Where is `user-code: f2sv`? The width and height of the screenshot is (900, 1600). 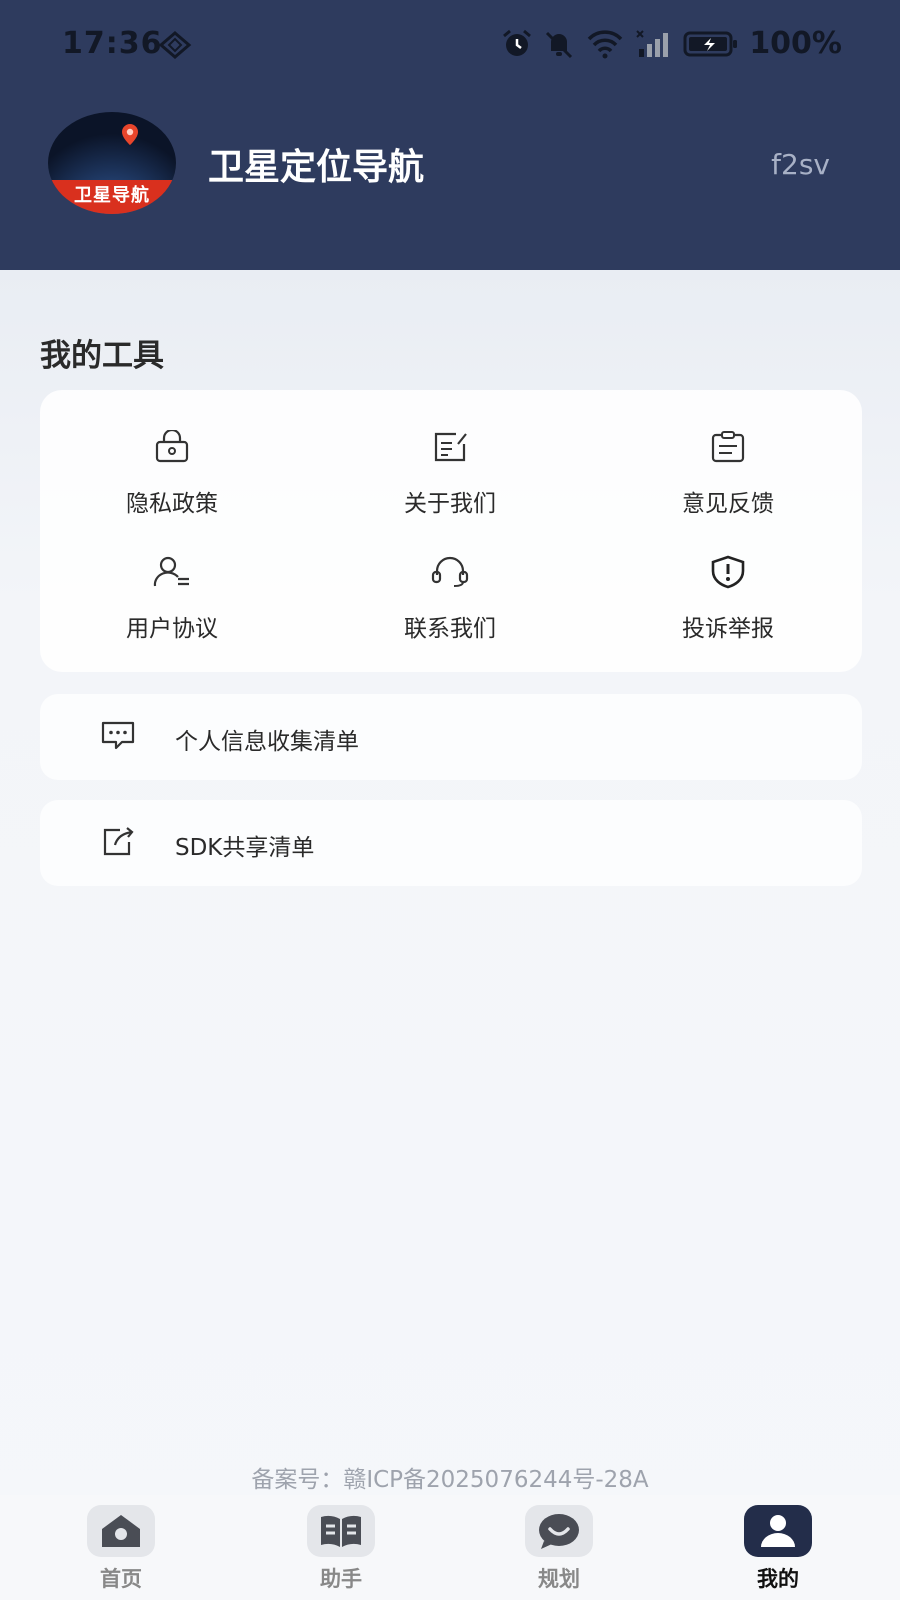 user-code: f2sv is located at coordinates (800, 164).